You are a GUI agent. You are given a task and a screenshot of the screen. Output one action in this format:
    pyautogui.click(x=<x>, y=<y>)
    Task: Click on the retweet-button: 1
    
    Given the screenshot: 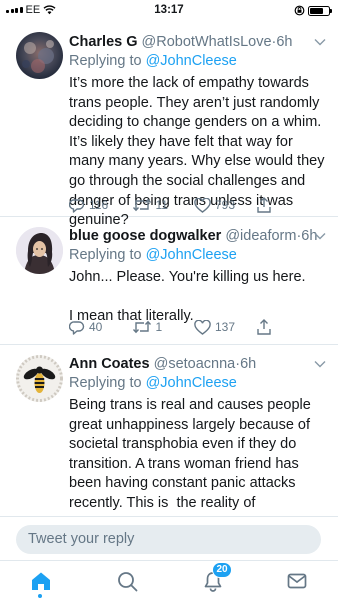 What is the action you would take?
    pyautogui.click(x=163, y=327)
    